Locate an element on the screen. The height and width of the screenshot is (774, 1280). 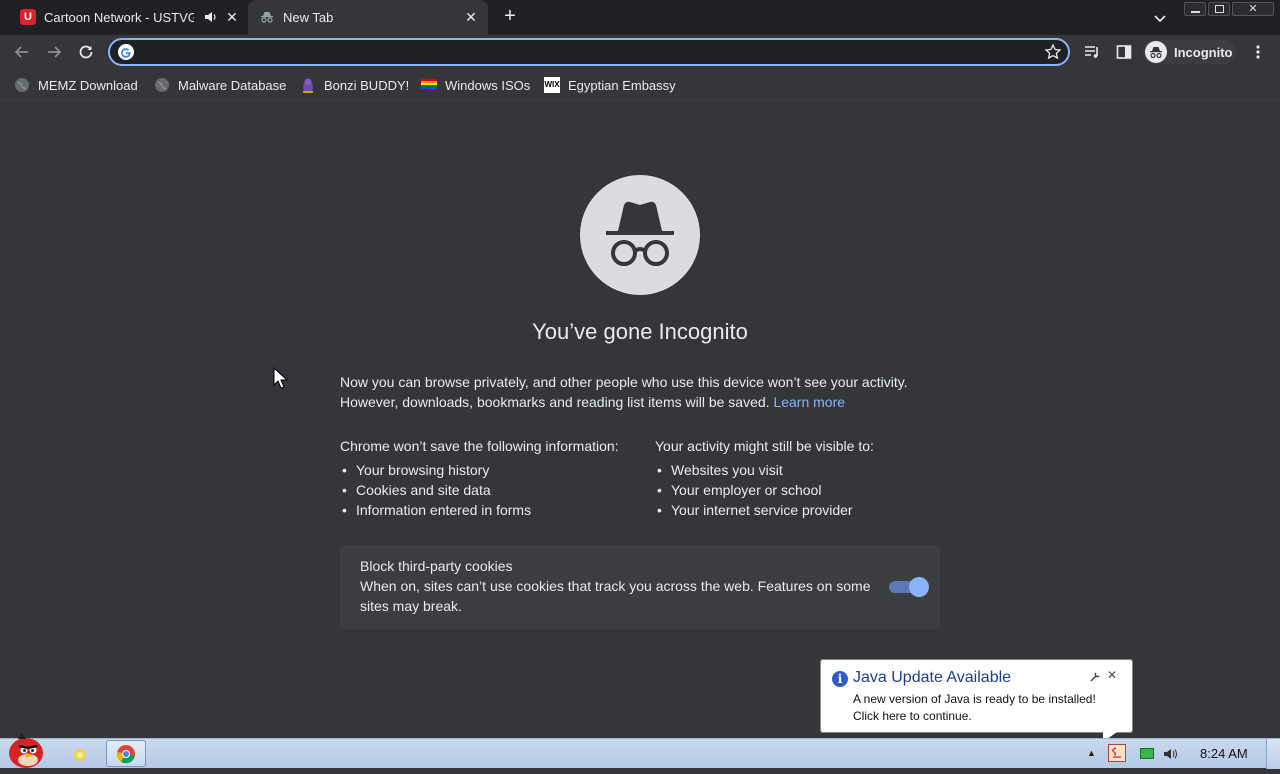
network-icon is located at coordinates (1147, 753).